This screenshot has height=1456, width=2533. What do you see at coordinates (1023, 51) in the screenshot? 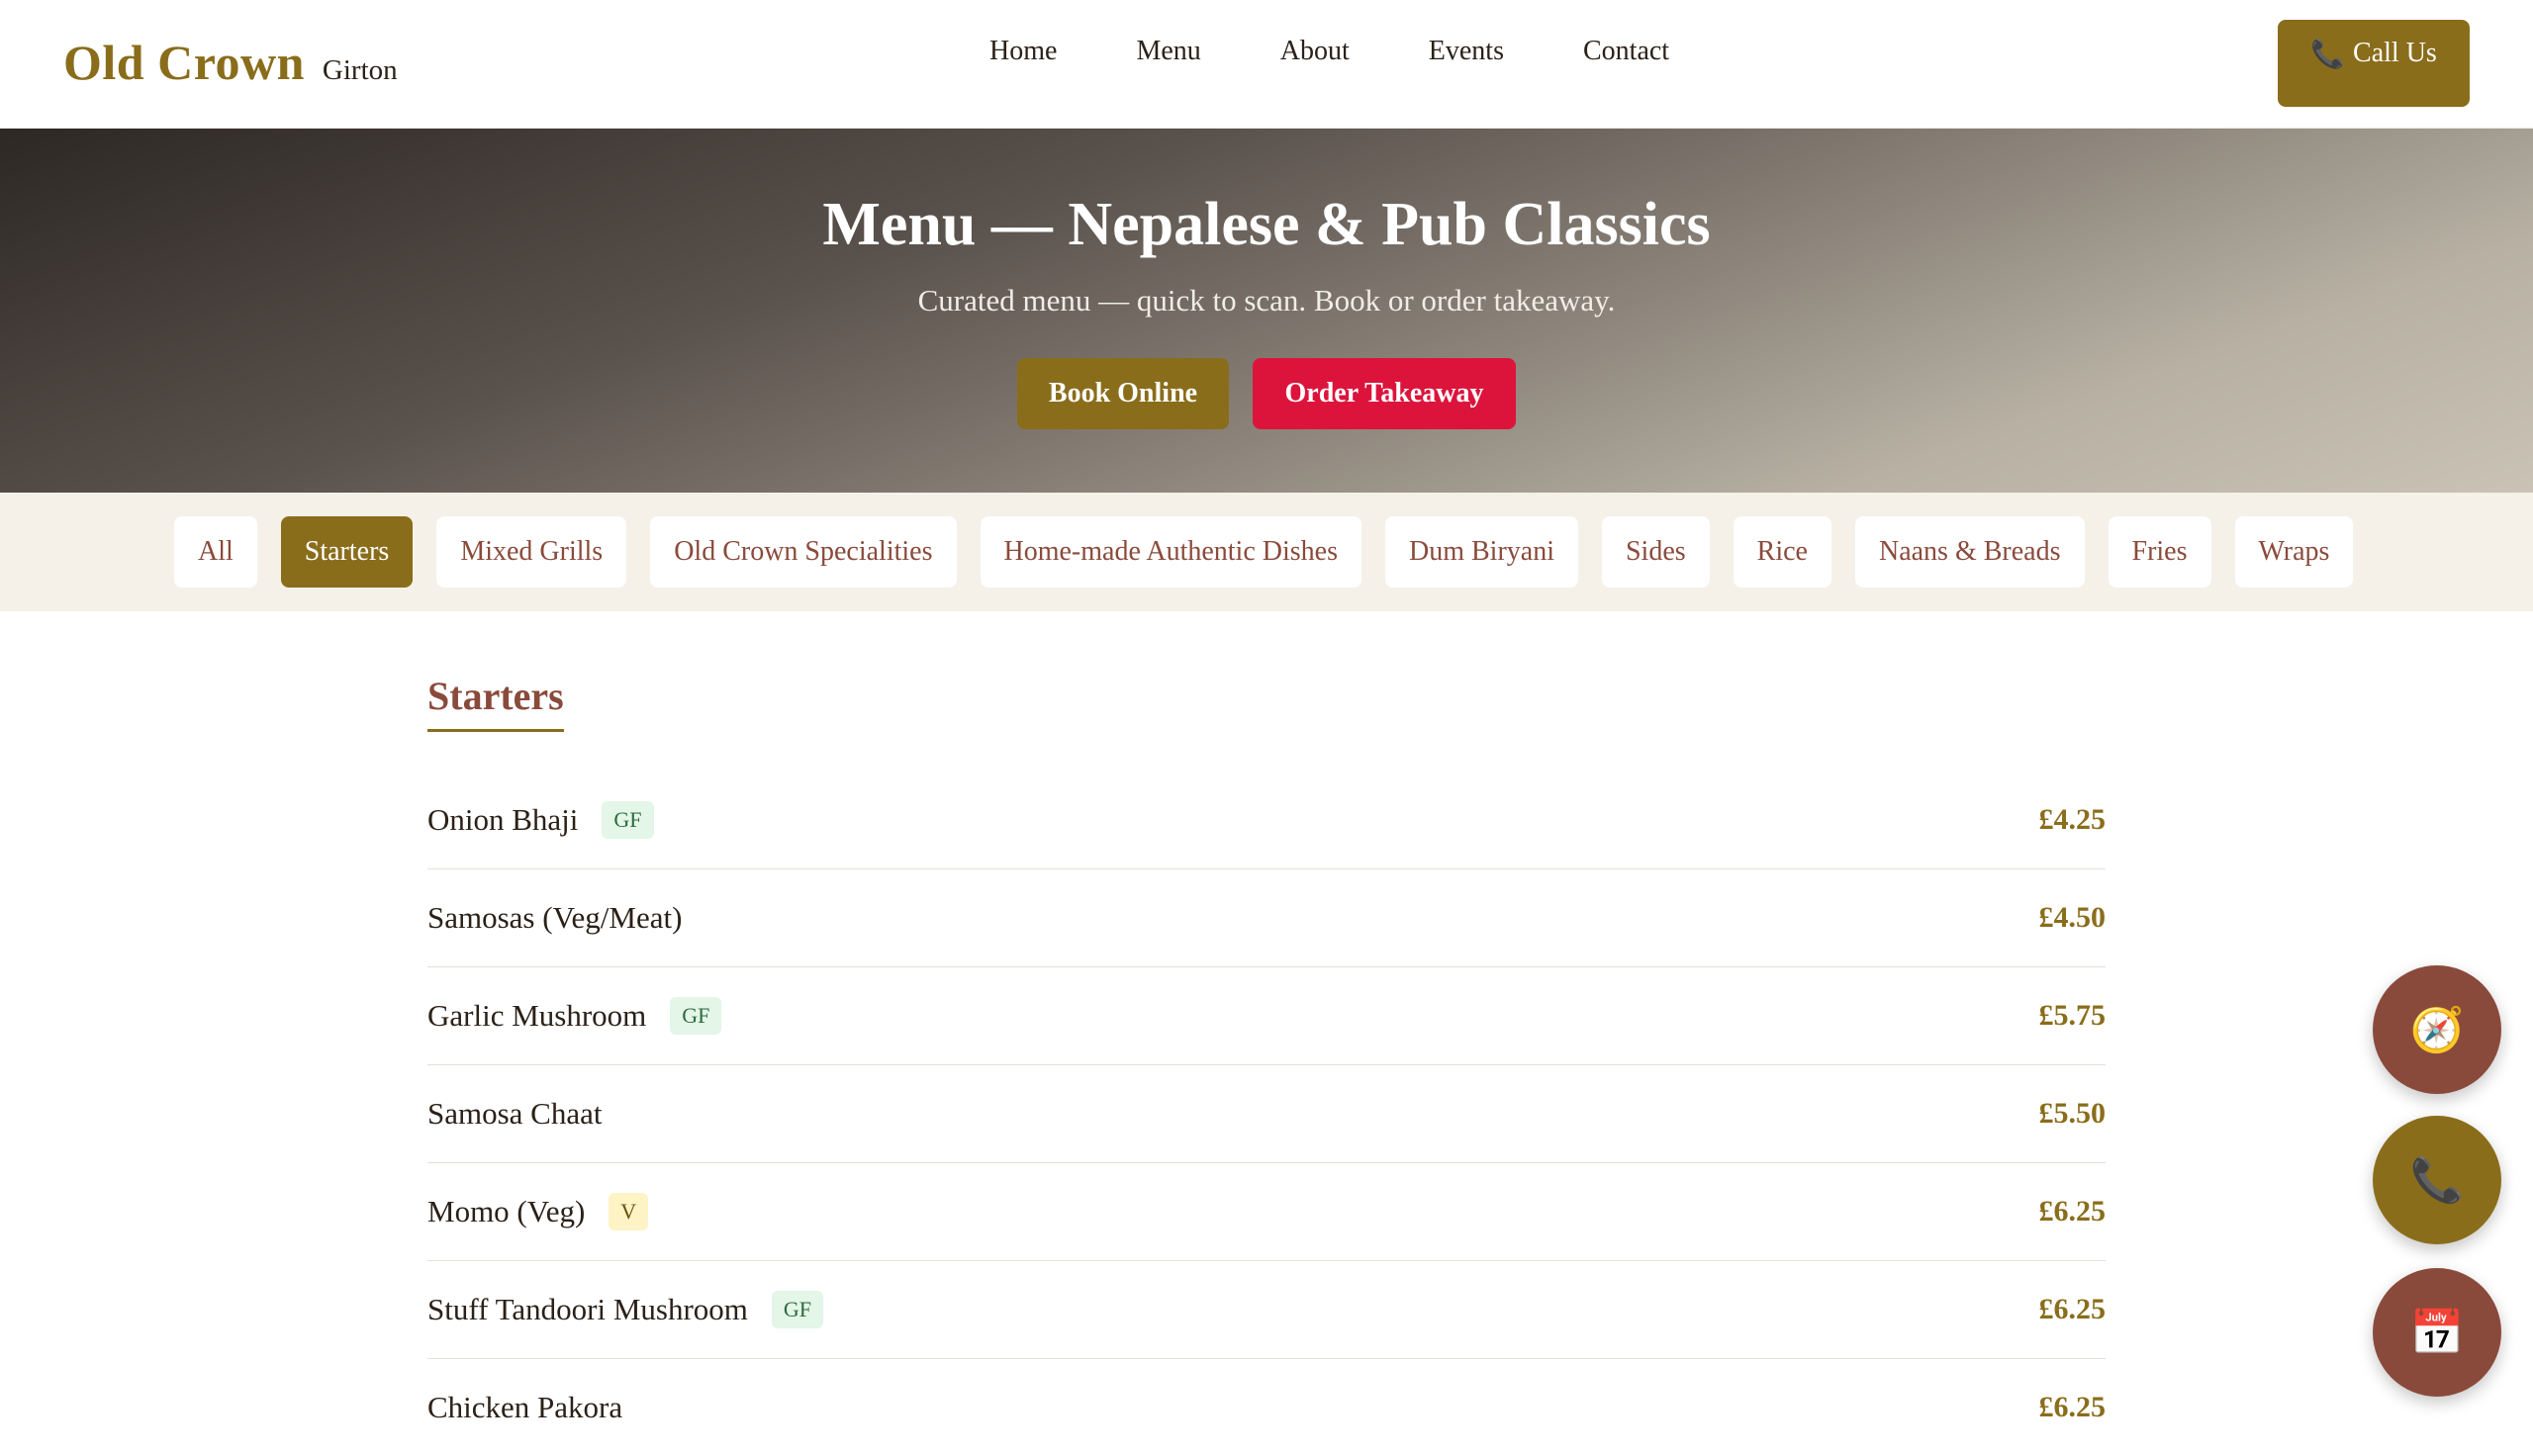
I see `nav-home: Home` at bounding box center [1023, 51].